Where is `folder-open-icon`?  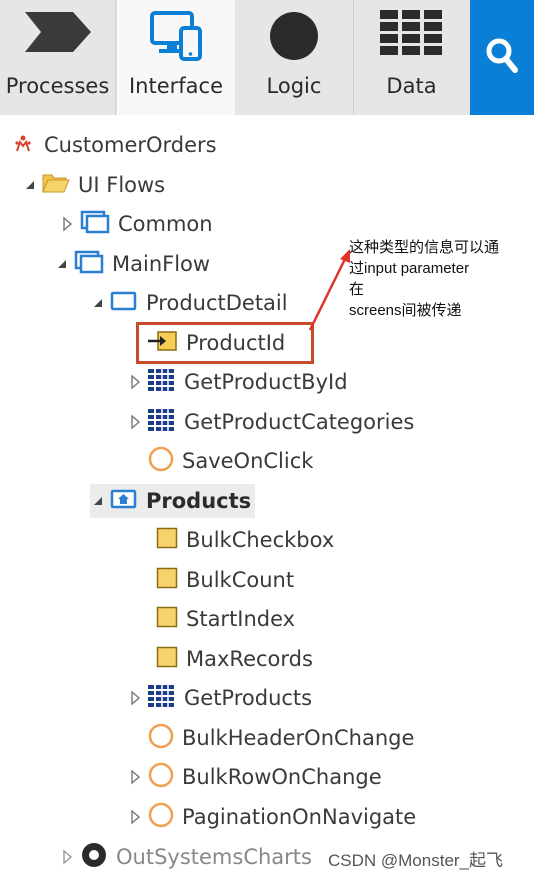 folder-open-icon is located at coordinates (56, 185).